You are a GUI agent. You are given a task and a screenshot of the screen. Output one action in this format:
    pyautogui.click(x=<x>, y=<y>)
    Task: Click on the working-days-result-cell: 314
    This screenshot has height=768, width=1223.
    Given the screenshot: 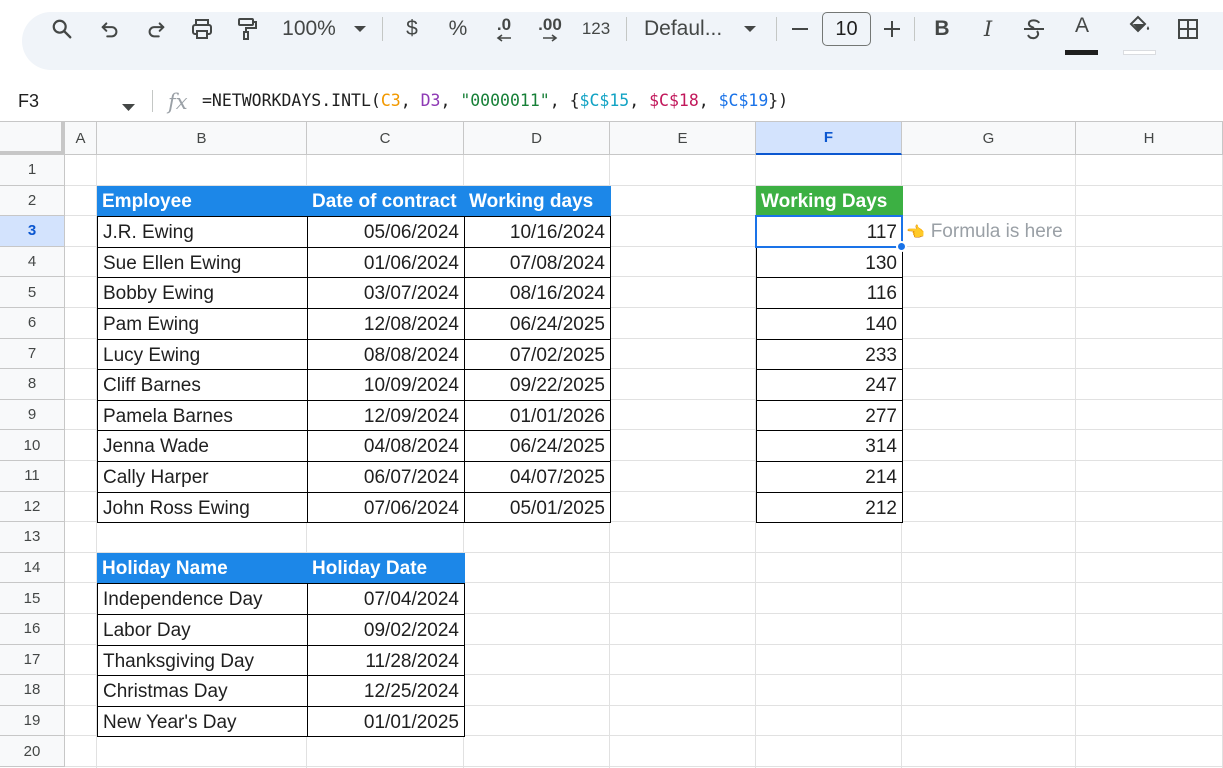 What is the action you would take?
    pyautogui.click(x=829, y=446)
    